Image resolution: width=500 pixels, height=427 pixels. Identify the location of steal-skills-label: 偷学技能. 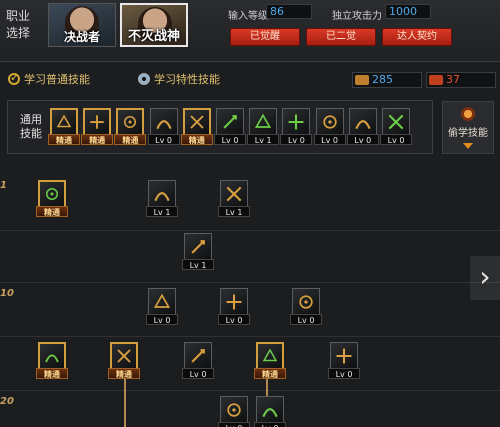
(468, 133).